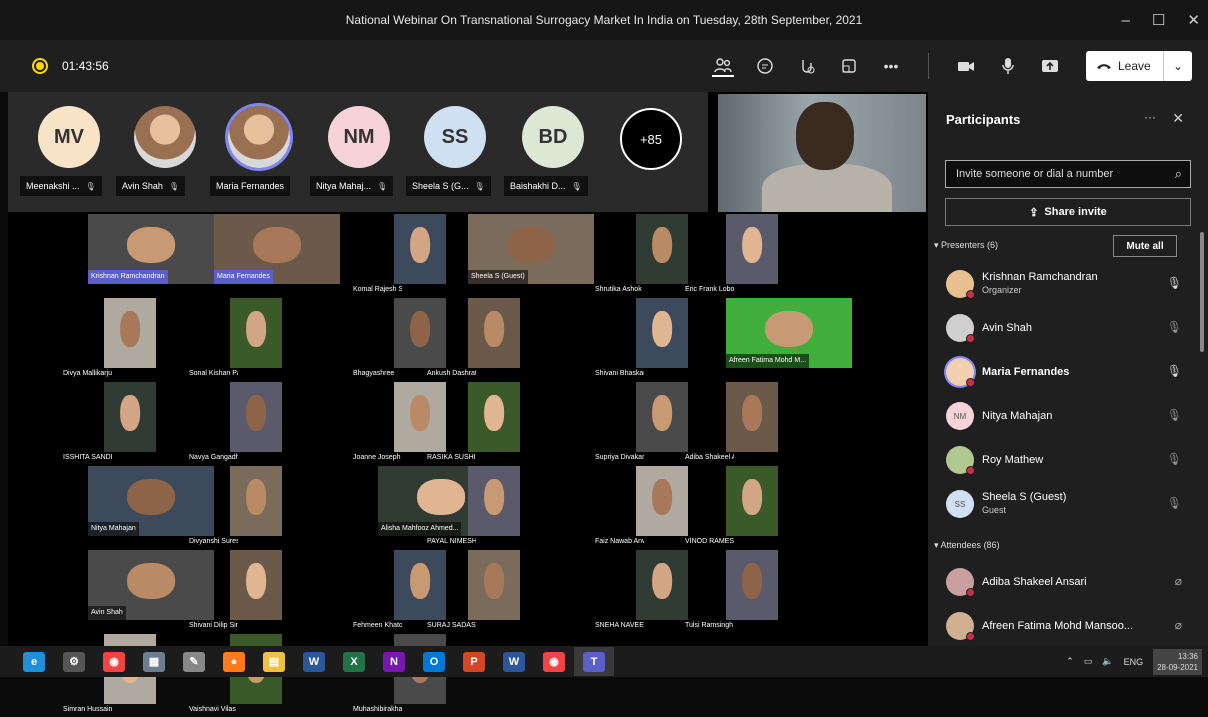 This screenshot has height=717, width=1208. What do you see at coordinates (1071, 626) in the screenshot?
I see `participant-row: Afreen Fatima Mohd Mansoo... ⌀` at bounding box center [1071, 626].